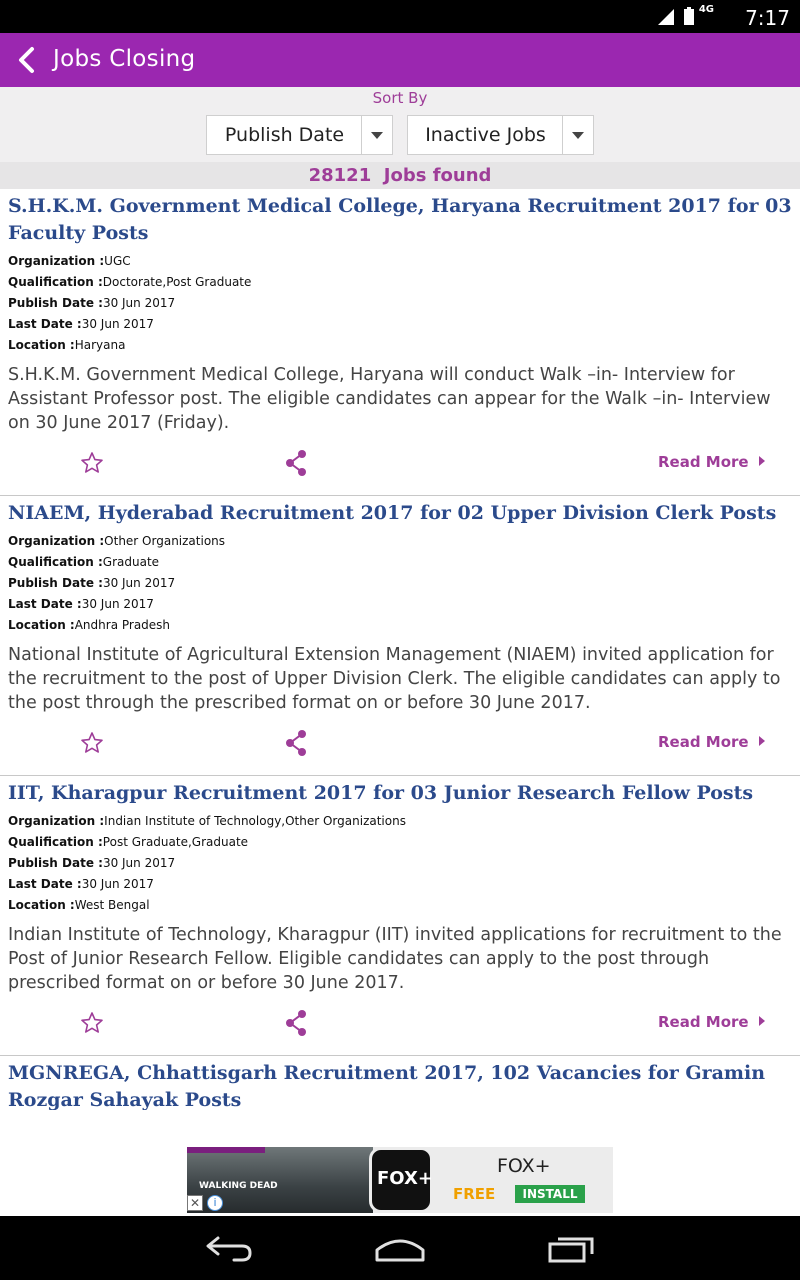 This screenshot has width=800, height=1280. Describe the element at coordinates (340, 175) in the screenshot. I see `results-count-number: 28121` at that location.